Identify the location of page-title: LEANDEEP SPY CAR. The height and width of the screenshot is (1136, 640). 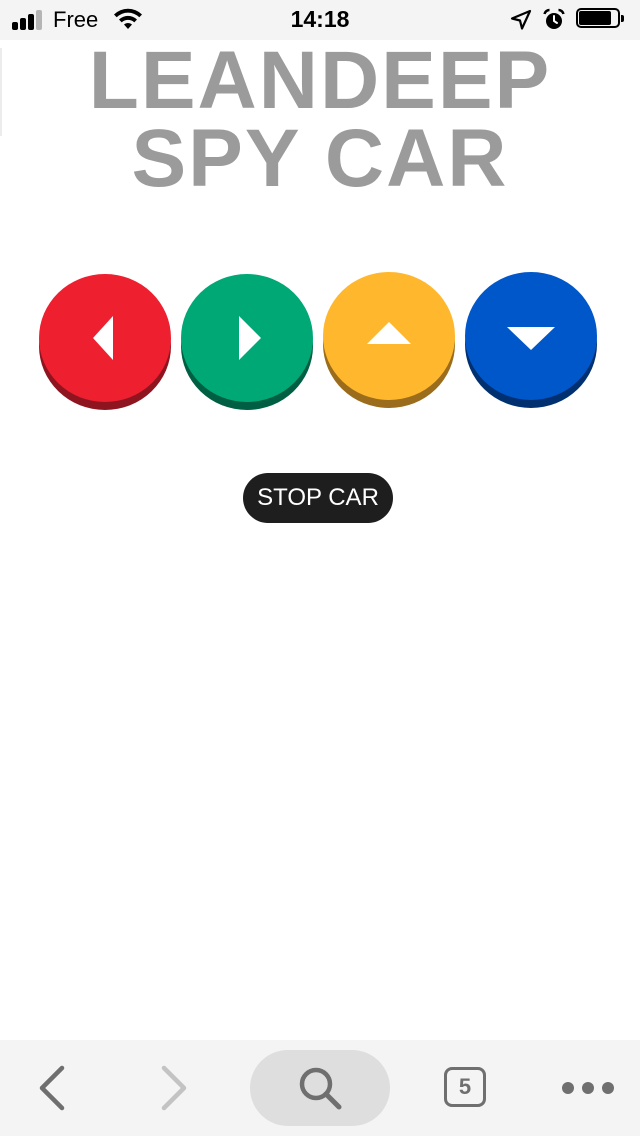
(320, 119).